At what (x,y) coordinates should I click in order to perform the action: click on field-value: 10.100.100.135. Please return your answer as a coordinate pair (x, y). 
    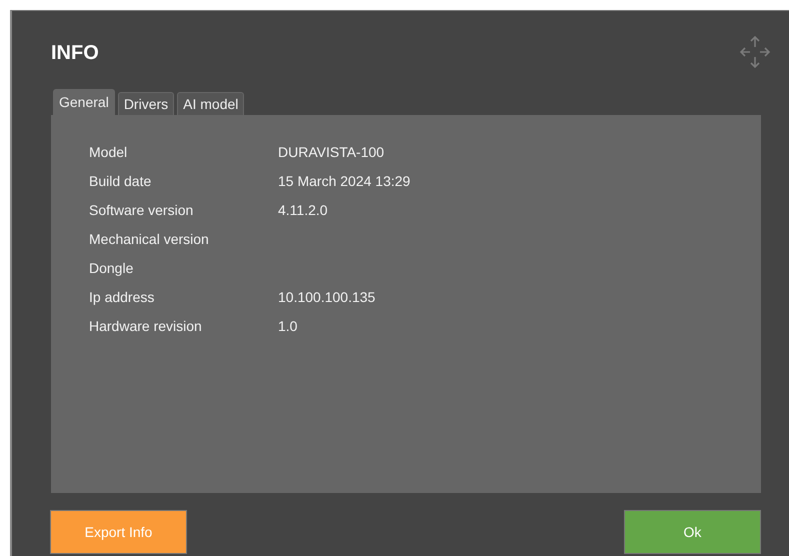
    Looking at the image, I should click on (327, 297).